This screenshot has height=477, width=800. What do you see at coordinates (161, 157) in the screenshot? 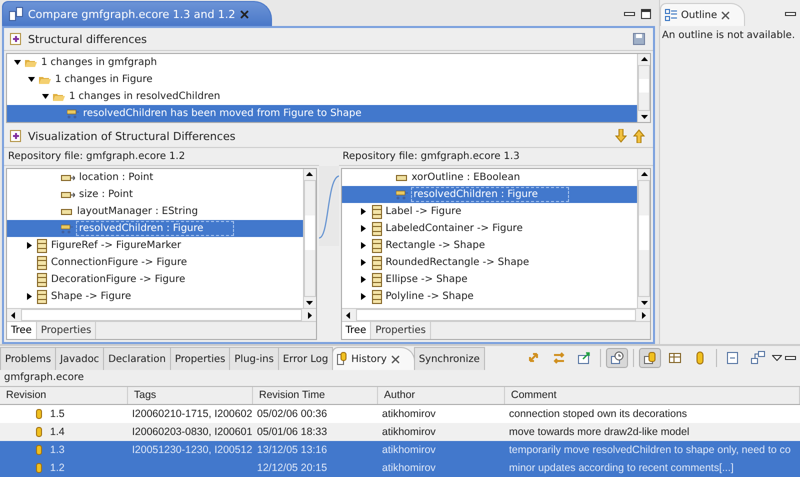
I see `repository-label: Repository file: gmfgraph.ecore 1.2` at bounding box center [161, 157].